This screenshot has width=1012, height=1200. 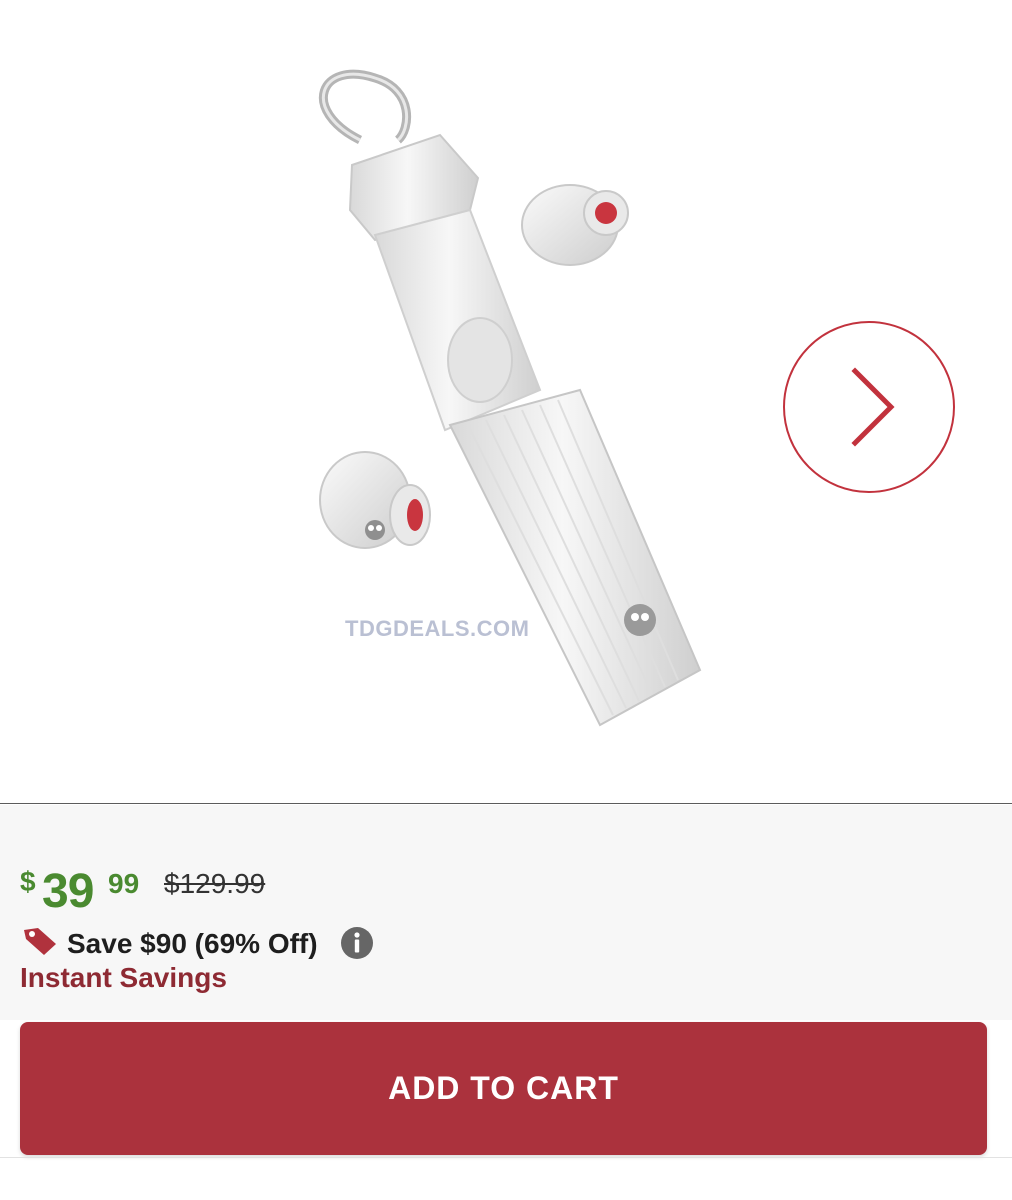 I want to click on add-to-cart-button: ADD TO CART, so click(x=503, y=1088).